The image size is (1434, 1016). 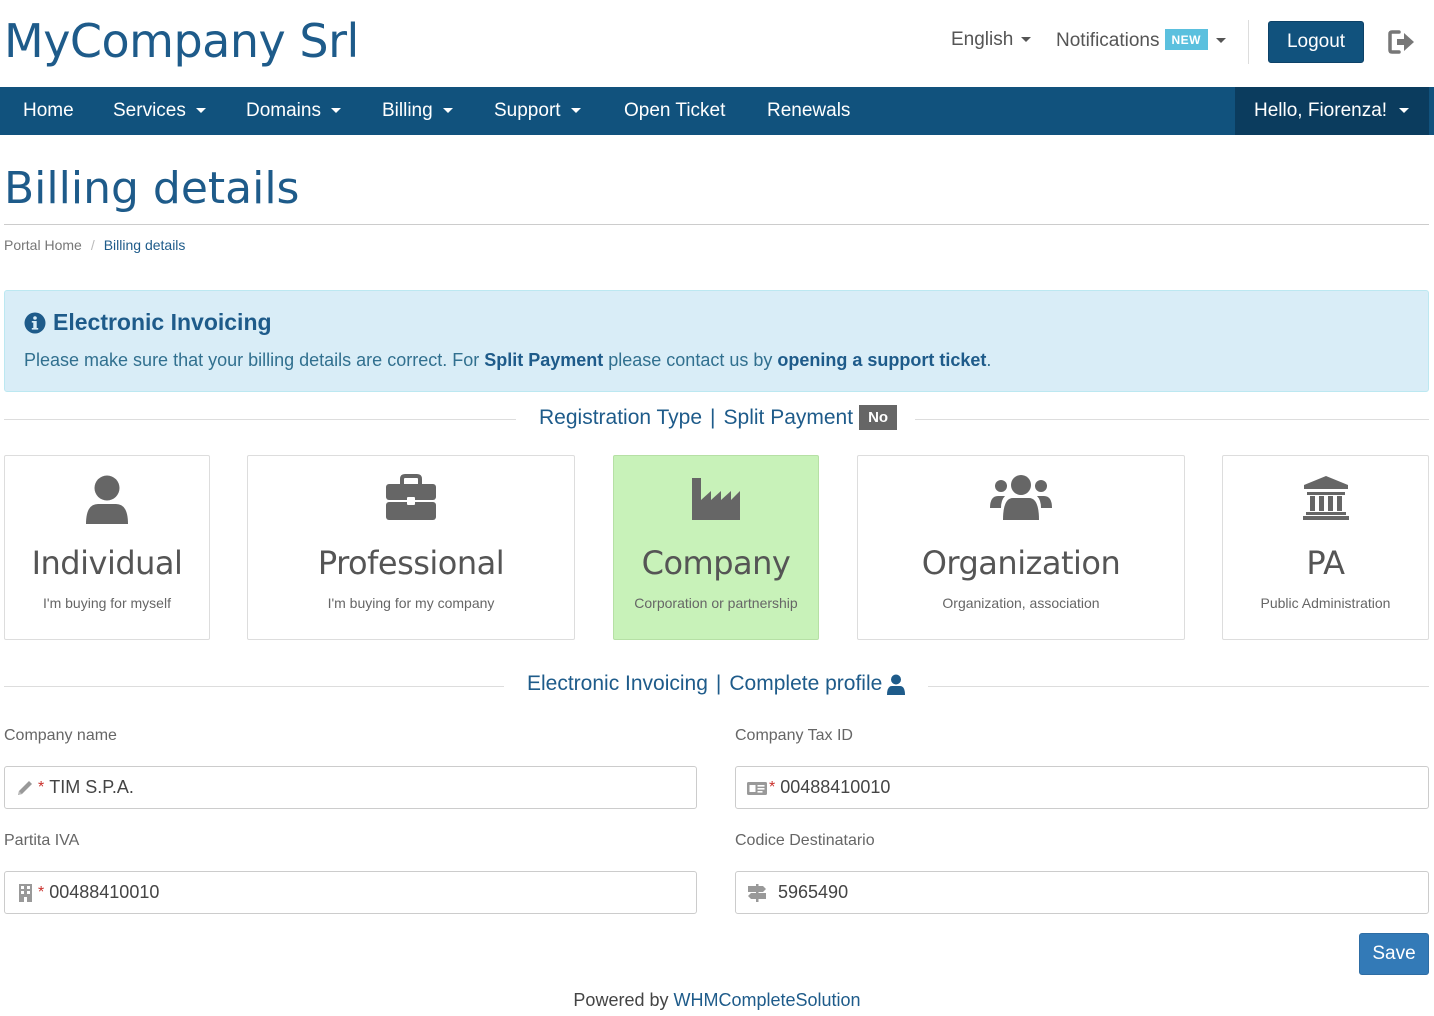 What do you see at coordinates (1021, 563) in the screenshot?
I see `card-title: Organization` at bounding box center [1021, 563].